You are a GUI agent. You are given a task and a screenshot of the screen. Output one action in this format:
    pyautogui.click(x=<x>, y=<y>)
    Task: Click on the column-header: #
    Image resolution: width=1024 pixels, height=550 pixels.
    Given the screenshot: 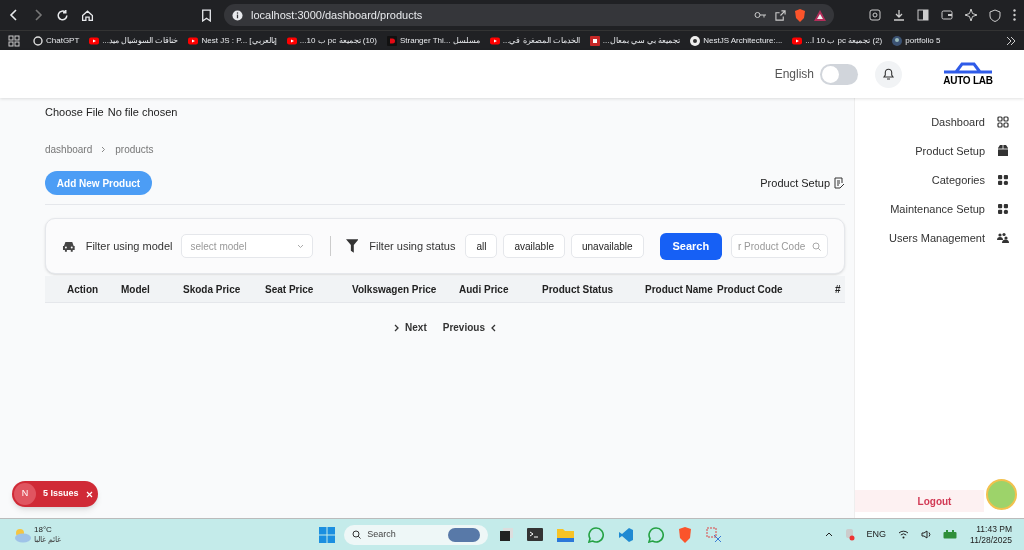 What is the action you would take?
    pyautogui.click(x=838, y=289)
    